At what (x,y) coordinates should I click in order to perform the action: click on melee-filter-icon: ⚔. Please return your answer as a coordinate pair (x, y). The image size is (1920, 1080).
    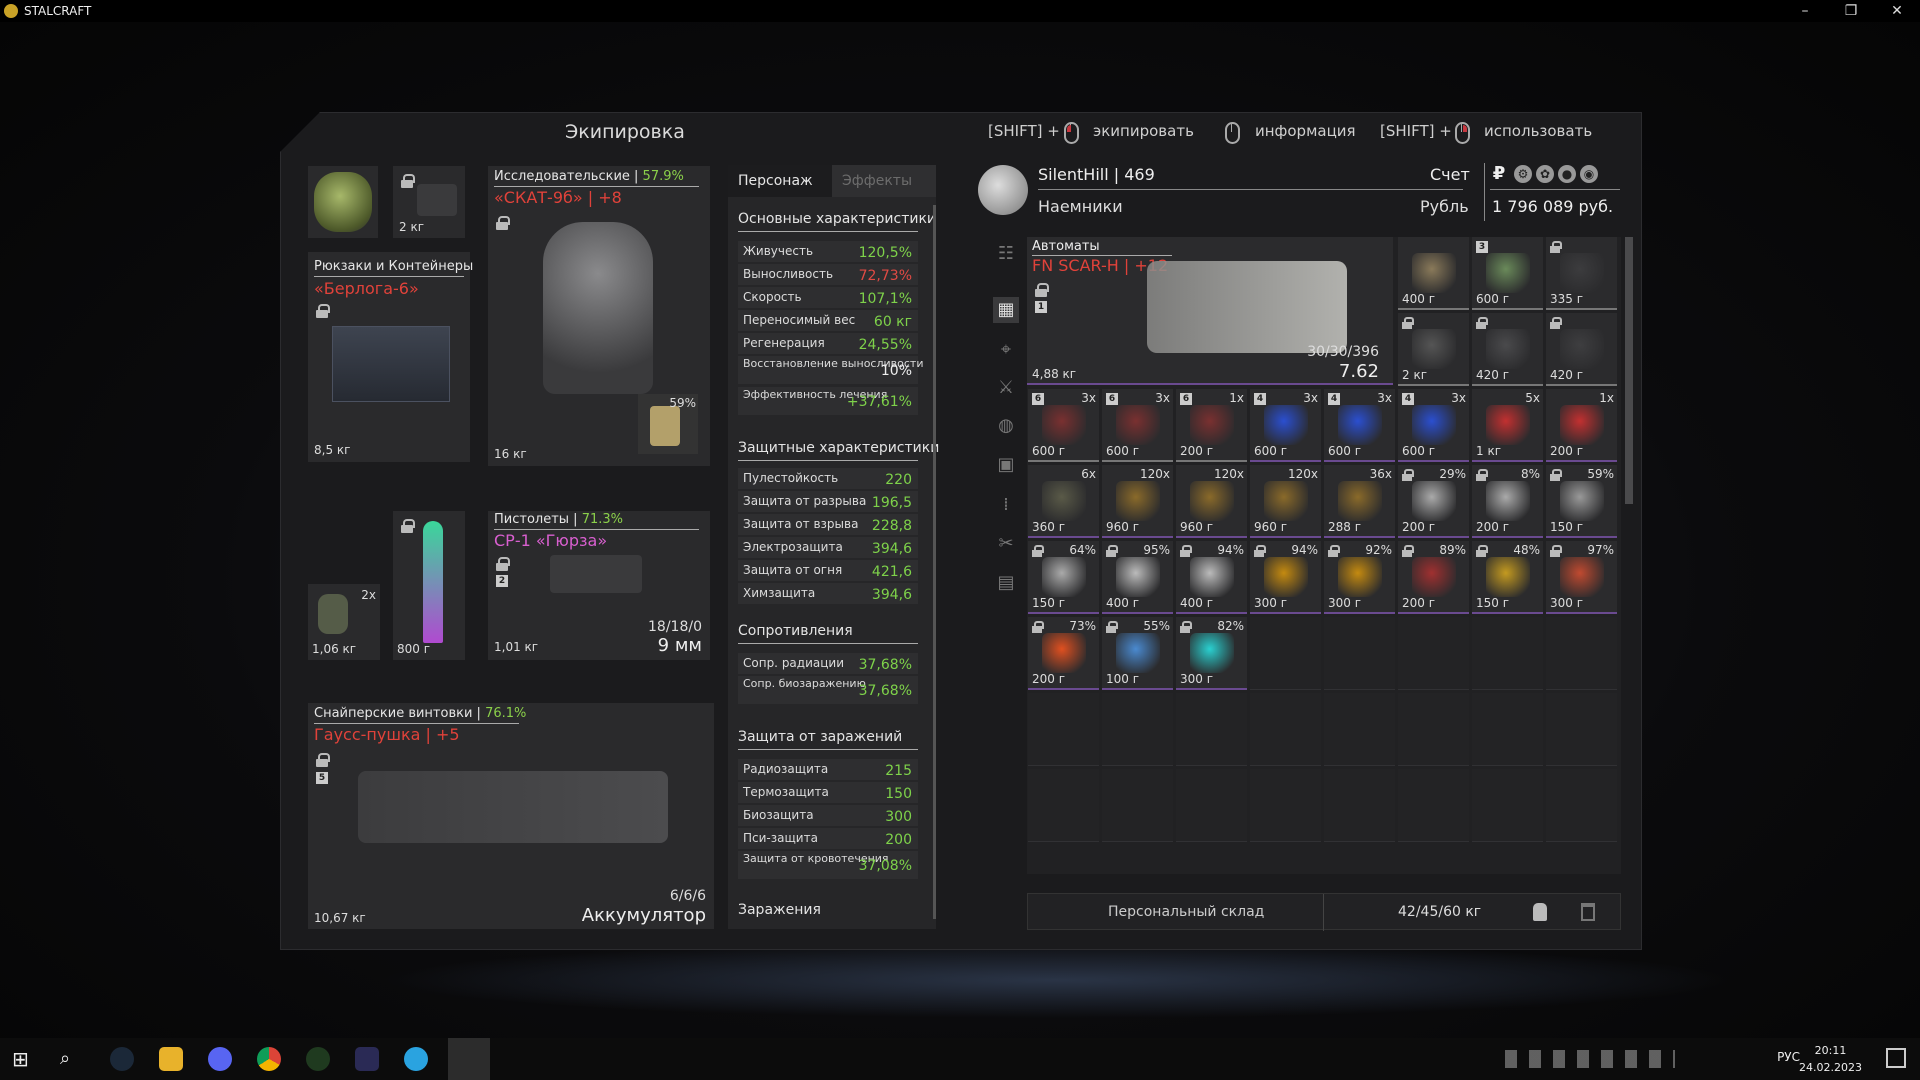
    Looking at the image, I should click on (1006, 388).